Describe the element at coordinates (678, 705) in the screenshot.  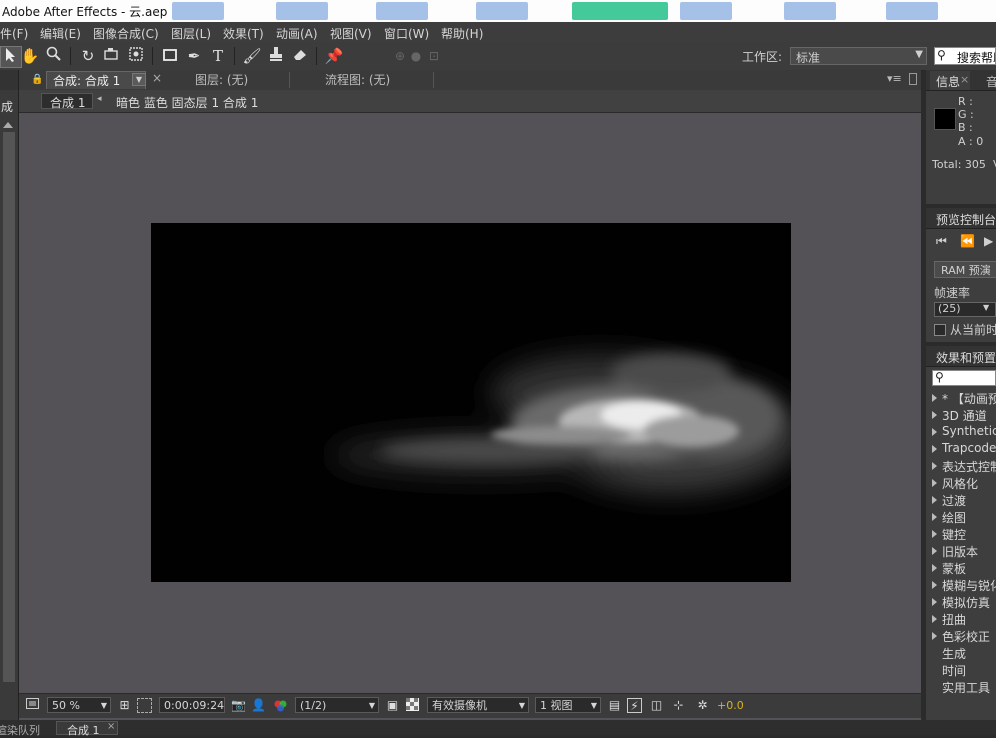
I see `flowchart-icon: ⊹` at that location.